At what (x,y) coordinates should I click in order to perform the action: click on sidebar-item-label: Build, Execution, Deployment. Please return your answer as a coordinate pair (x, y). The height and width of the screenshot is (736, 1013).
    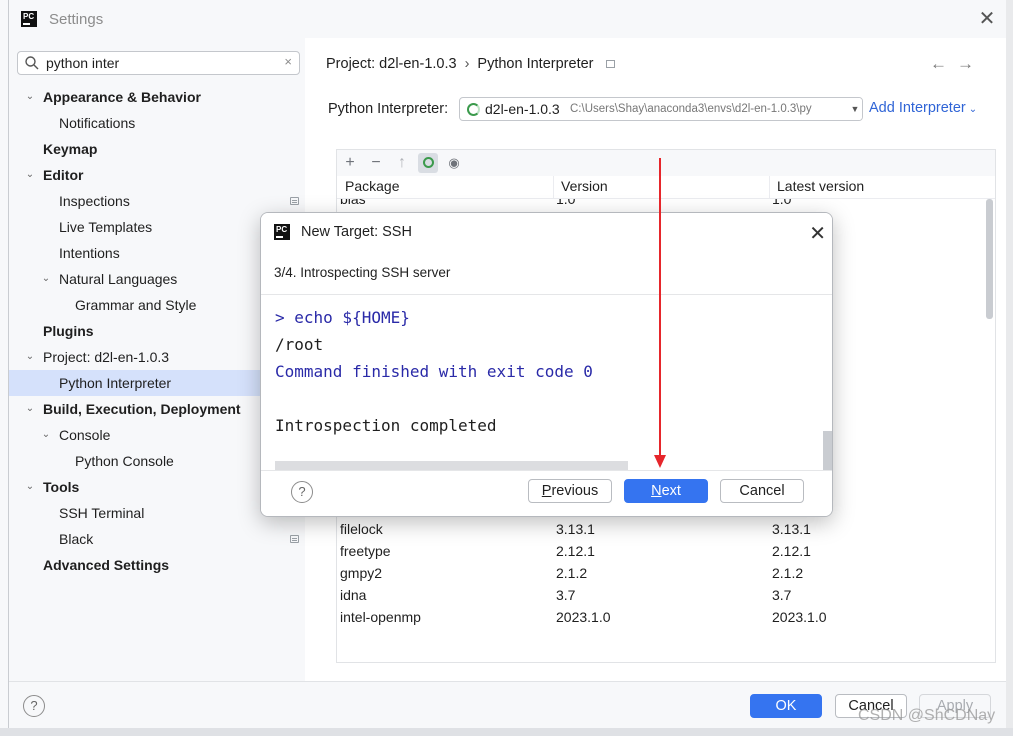
    Looking at the image, I should click on (142, 409).